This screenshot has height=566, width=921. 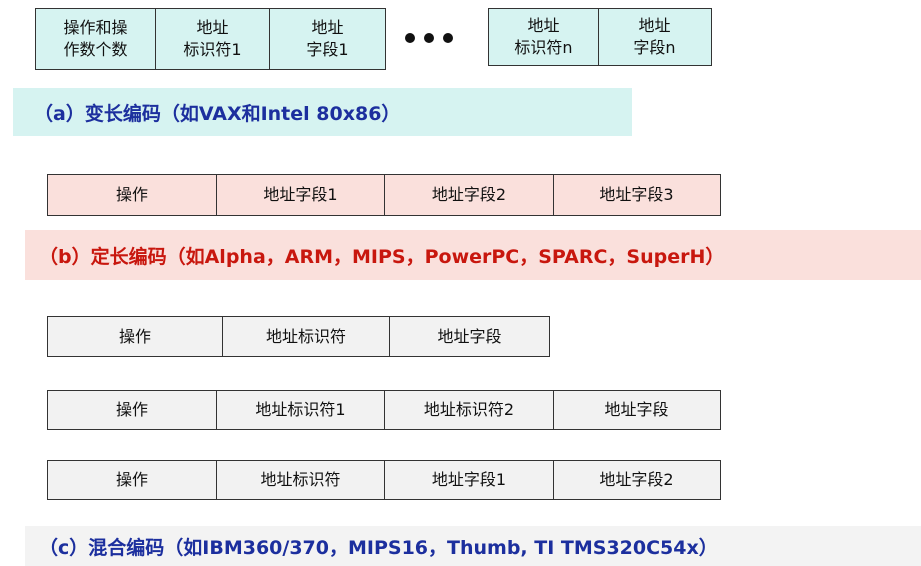 What do you see at coordinates (654, 37) in the screenshot?
I see `address-field-n: 地址 字段n` at bounding box center [654, 37].